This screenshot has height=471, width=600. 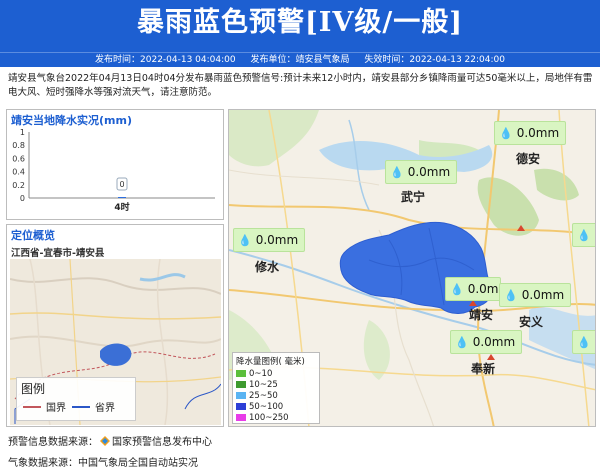 What do you see at coordinates (528, 159) in the screenshot?
I see `city-label-dean: 德安` at bounding box center [528, 159].